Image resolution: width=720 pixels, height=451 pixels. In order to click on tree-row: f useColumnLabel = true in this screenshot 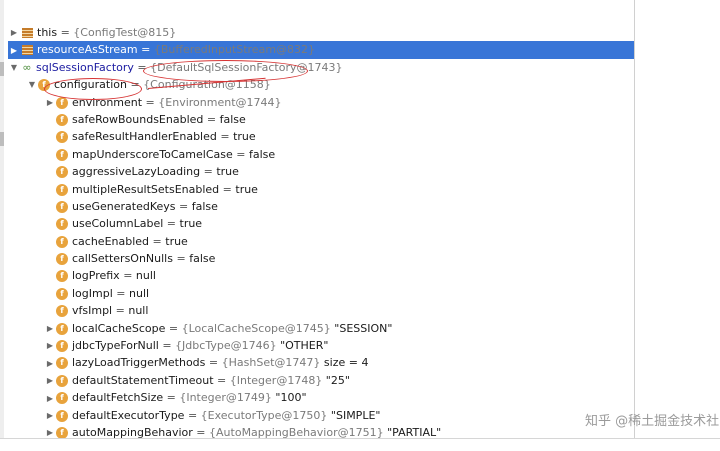, I will do `click(321, 223)`.